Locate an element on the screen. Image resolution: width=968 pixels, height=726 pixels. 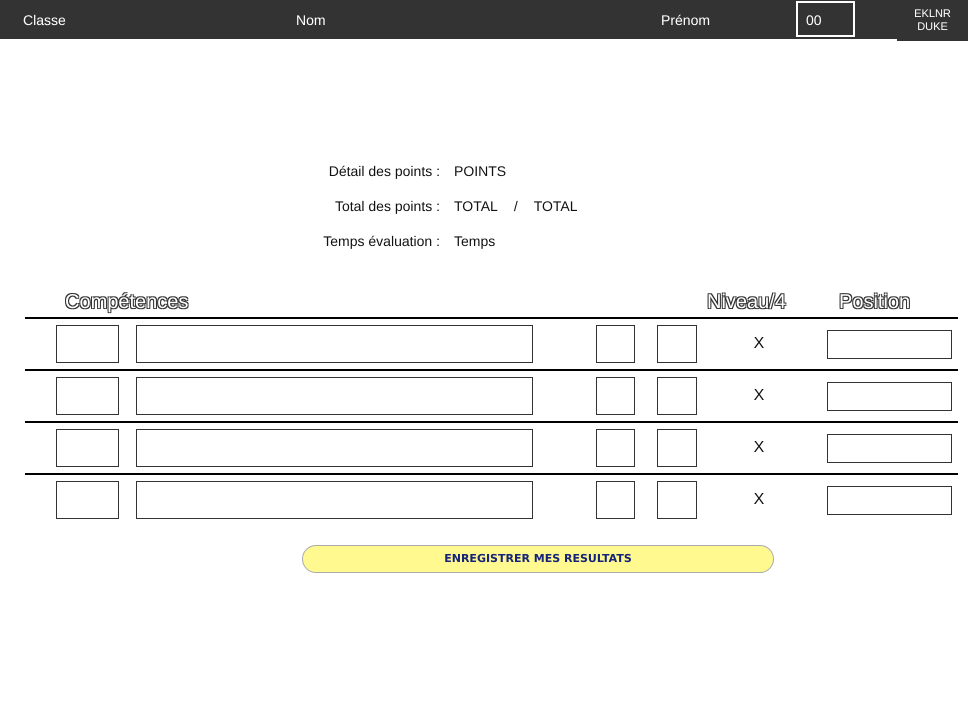
summary-value: POINTS is located at coordinates (480, 171).